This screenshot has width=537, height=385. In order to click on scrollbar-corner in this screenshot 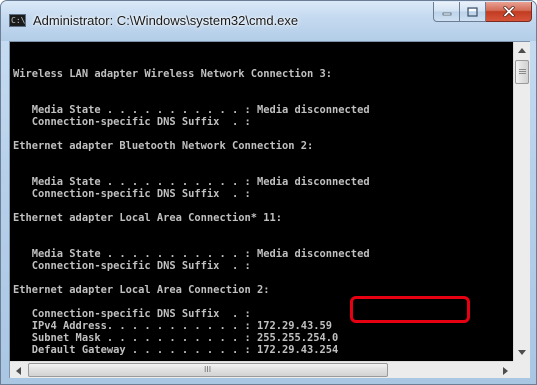, I will do `click(521, 369)`.